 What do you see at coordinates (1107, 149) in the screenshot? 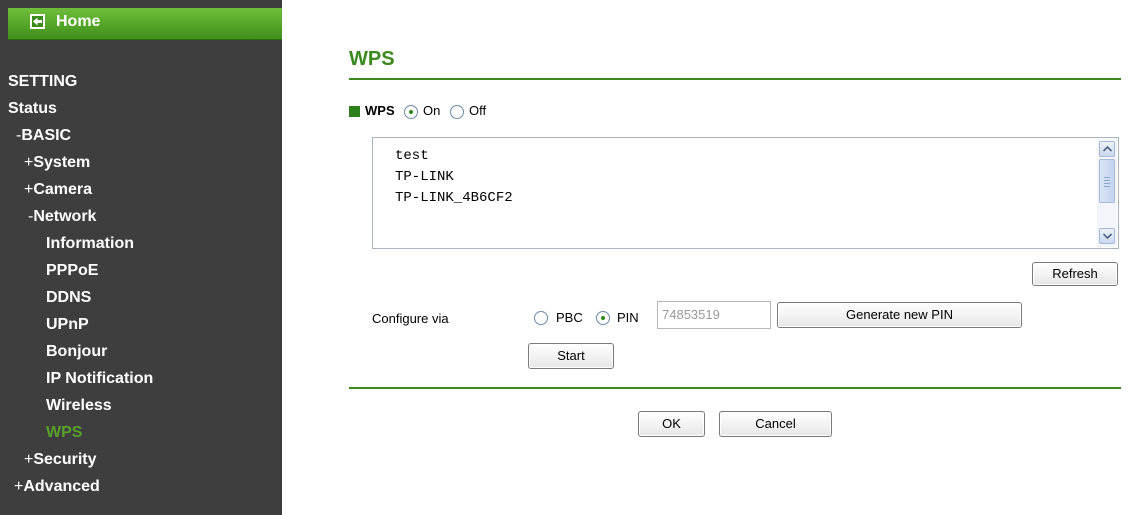
I see `scroll-up-icon` at bounding box center [1107, 149].